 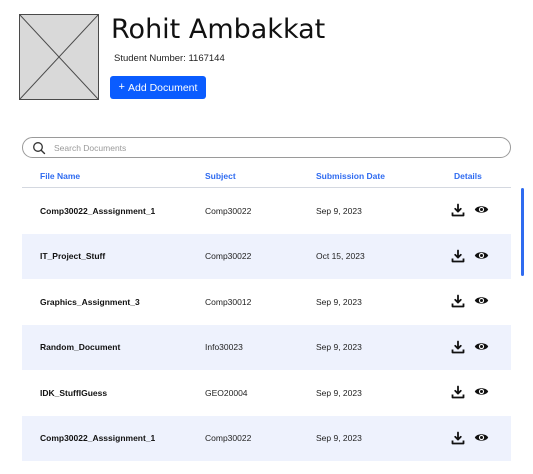 What do you see at coordinates (80, 347) in the screenshot?
I see `file-name-cell: Random_Document` at bounding box center [80, 347].